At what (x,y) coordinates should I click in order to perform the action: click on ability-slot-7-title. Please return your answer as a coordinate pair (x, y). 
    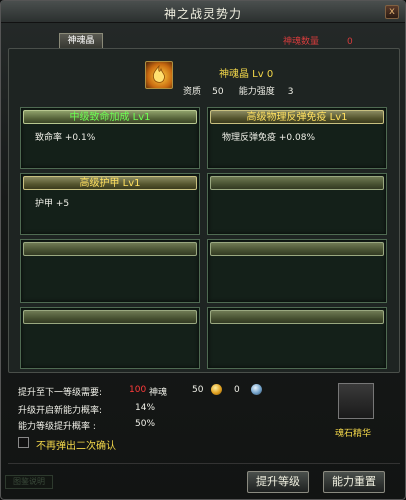
    Looking at the image, I should click on (110, 317).